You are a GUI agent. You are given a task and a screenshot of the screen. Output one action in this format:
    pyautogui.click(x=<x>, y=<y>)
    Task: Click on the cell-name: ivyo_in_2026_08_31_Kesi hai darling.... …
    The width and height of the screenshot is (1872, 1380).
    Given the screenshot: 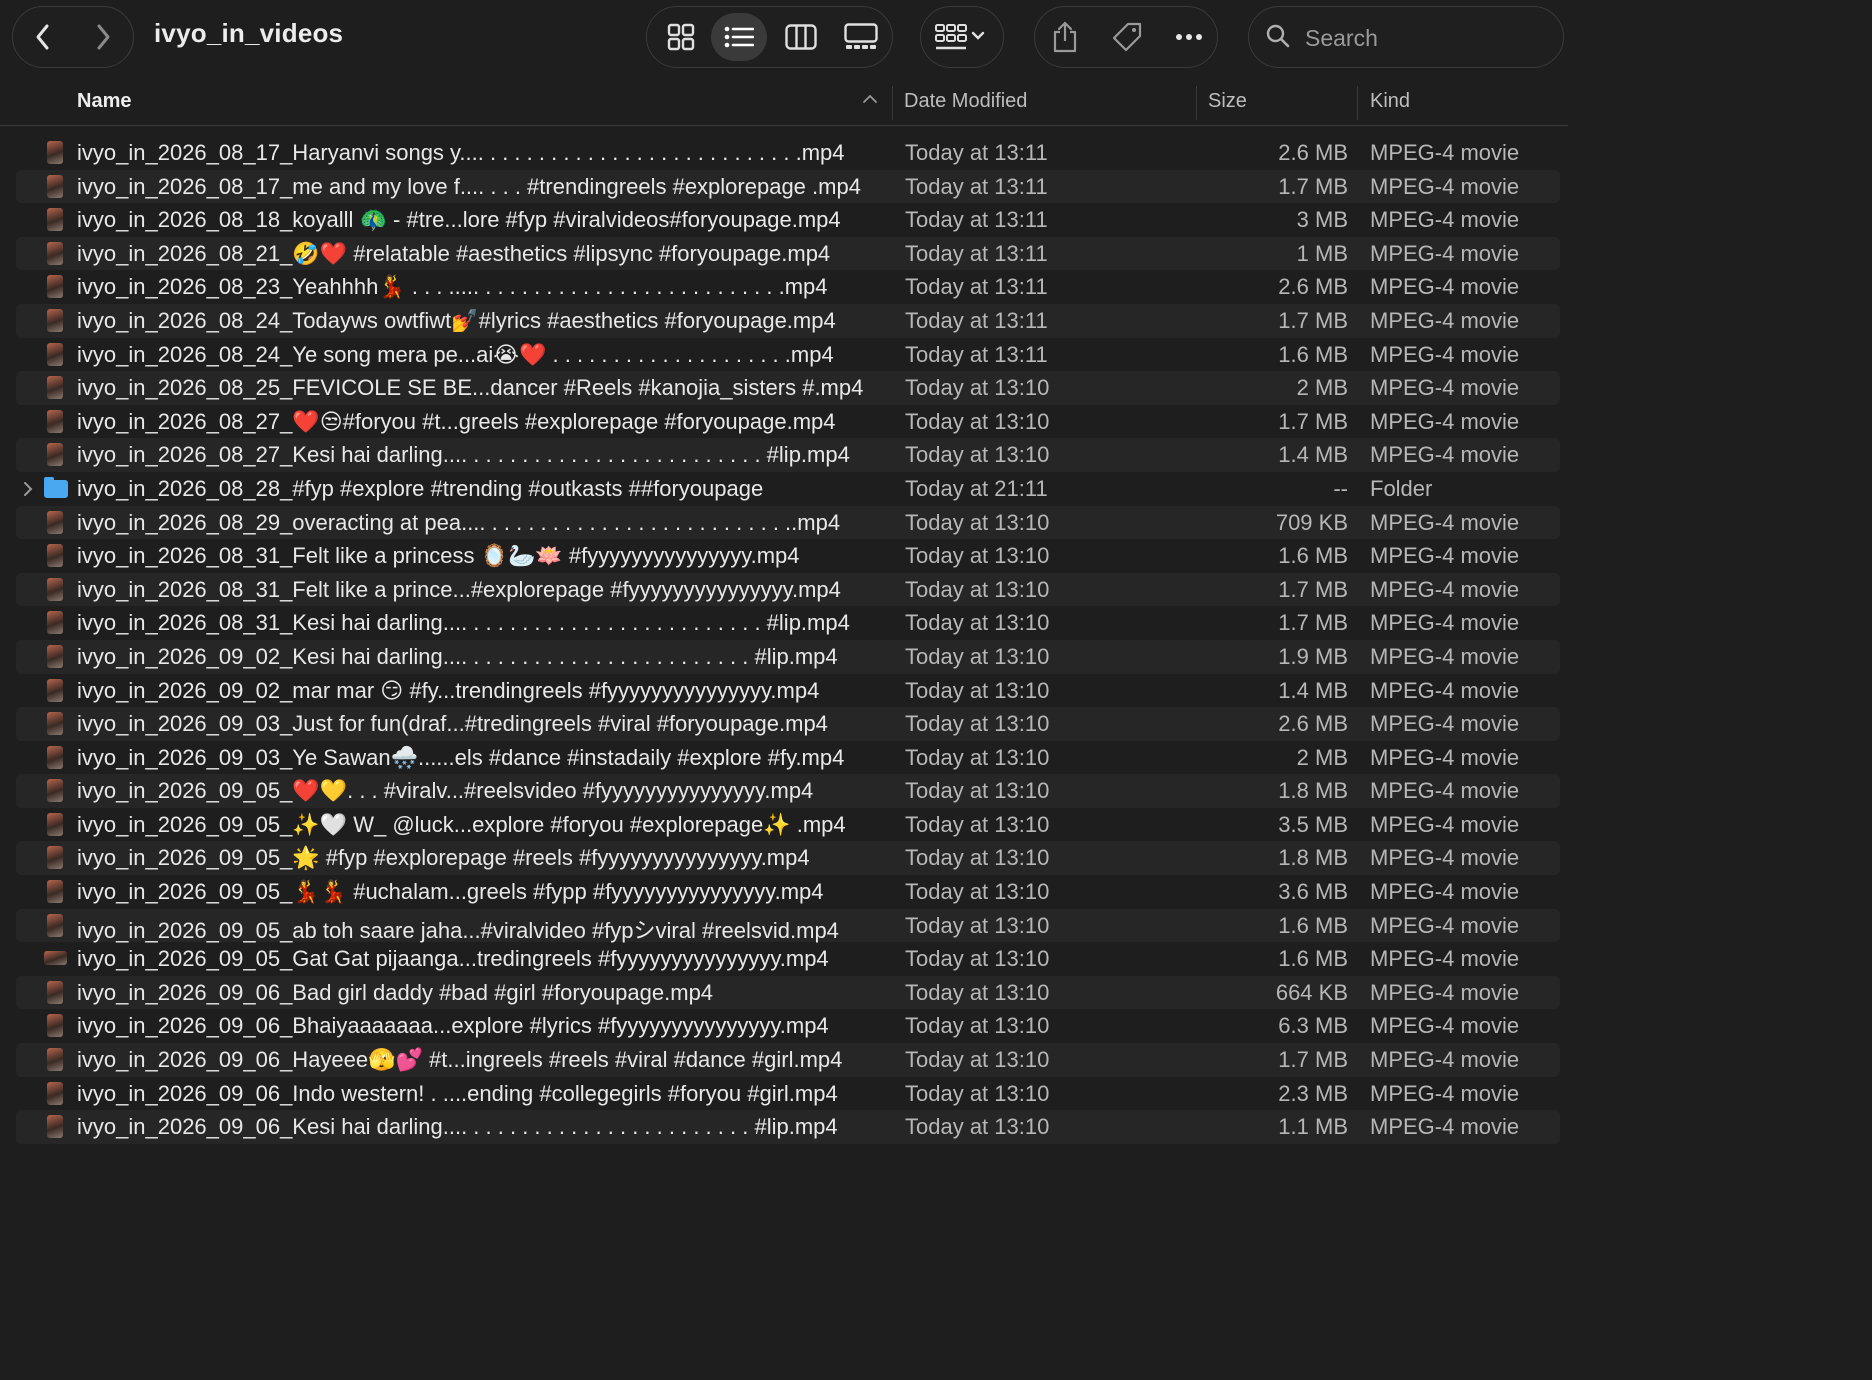 What is the action you would take?
    pyautogui.click(x=463, y=623)
    